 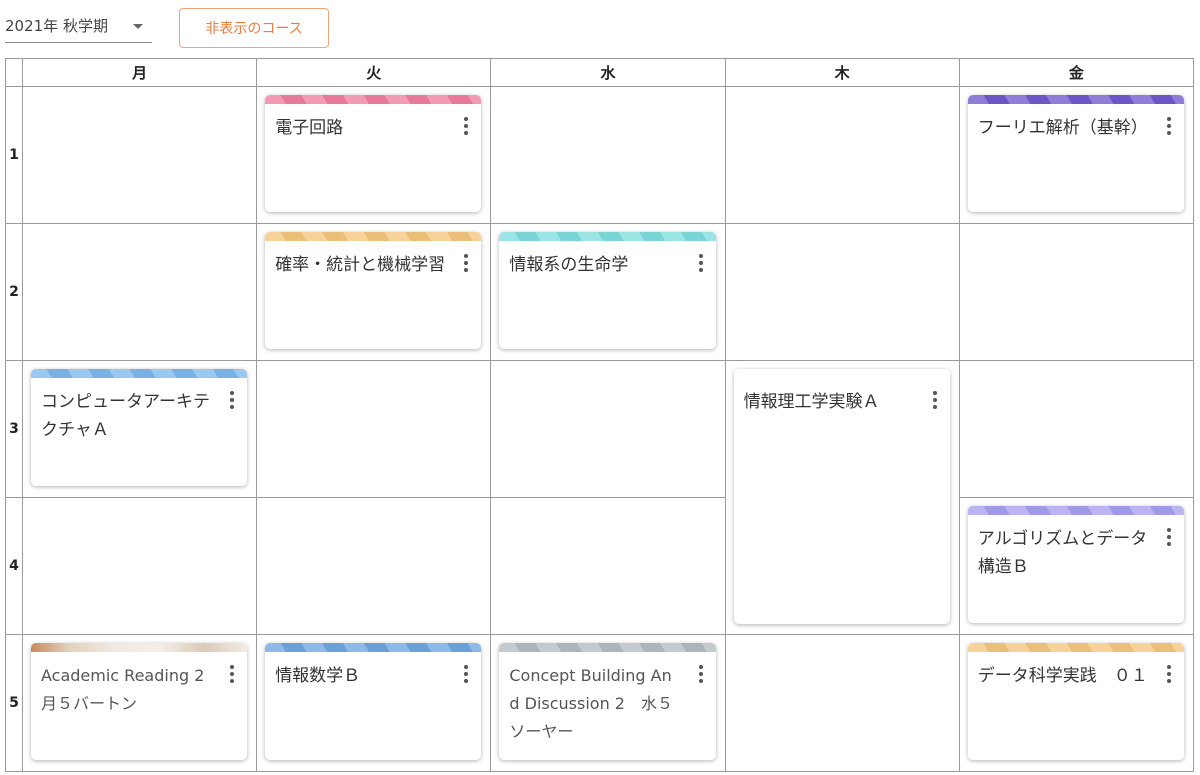 I want to click on course-card-probability-ml: 確率・統計と機械学習, so click(x=373, y=290).